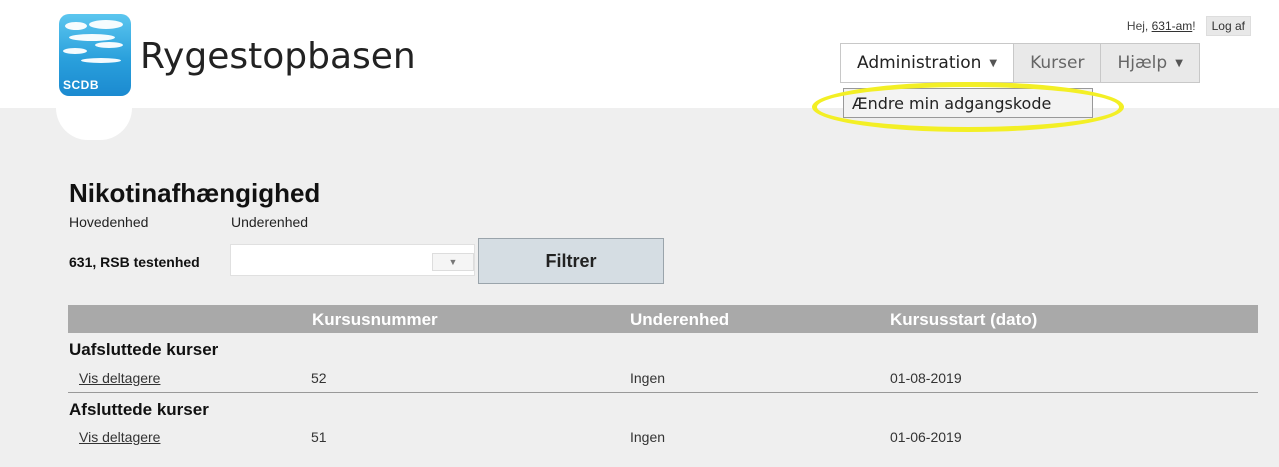 The image size is (1279, 467). Describe the element at coordinates (270, 222) in the screenshot. I see `sub-unit-label: Underenhed` at that location.